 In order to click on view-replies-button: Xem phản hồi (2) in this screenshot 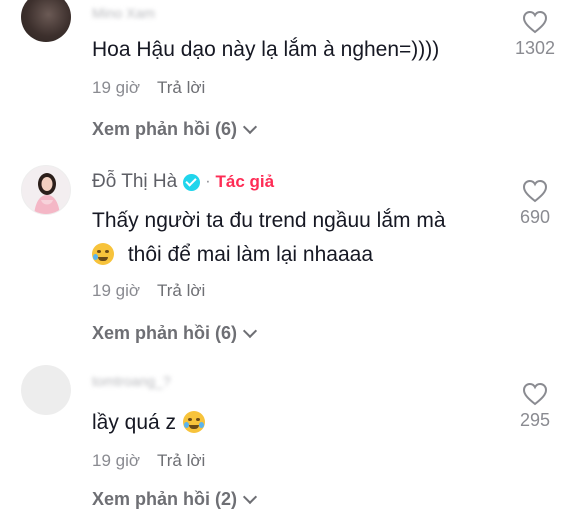, I will do `click(175, 499)`.